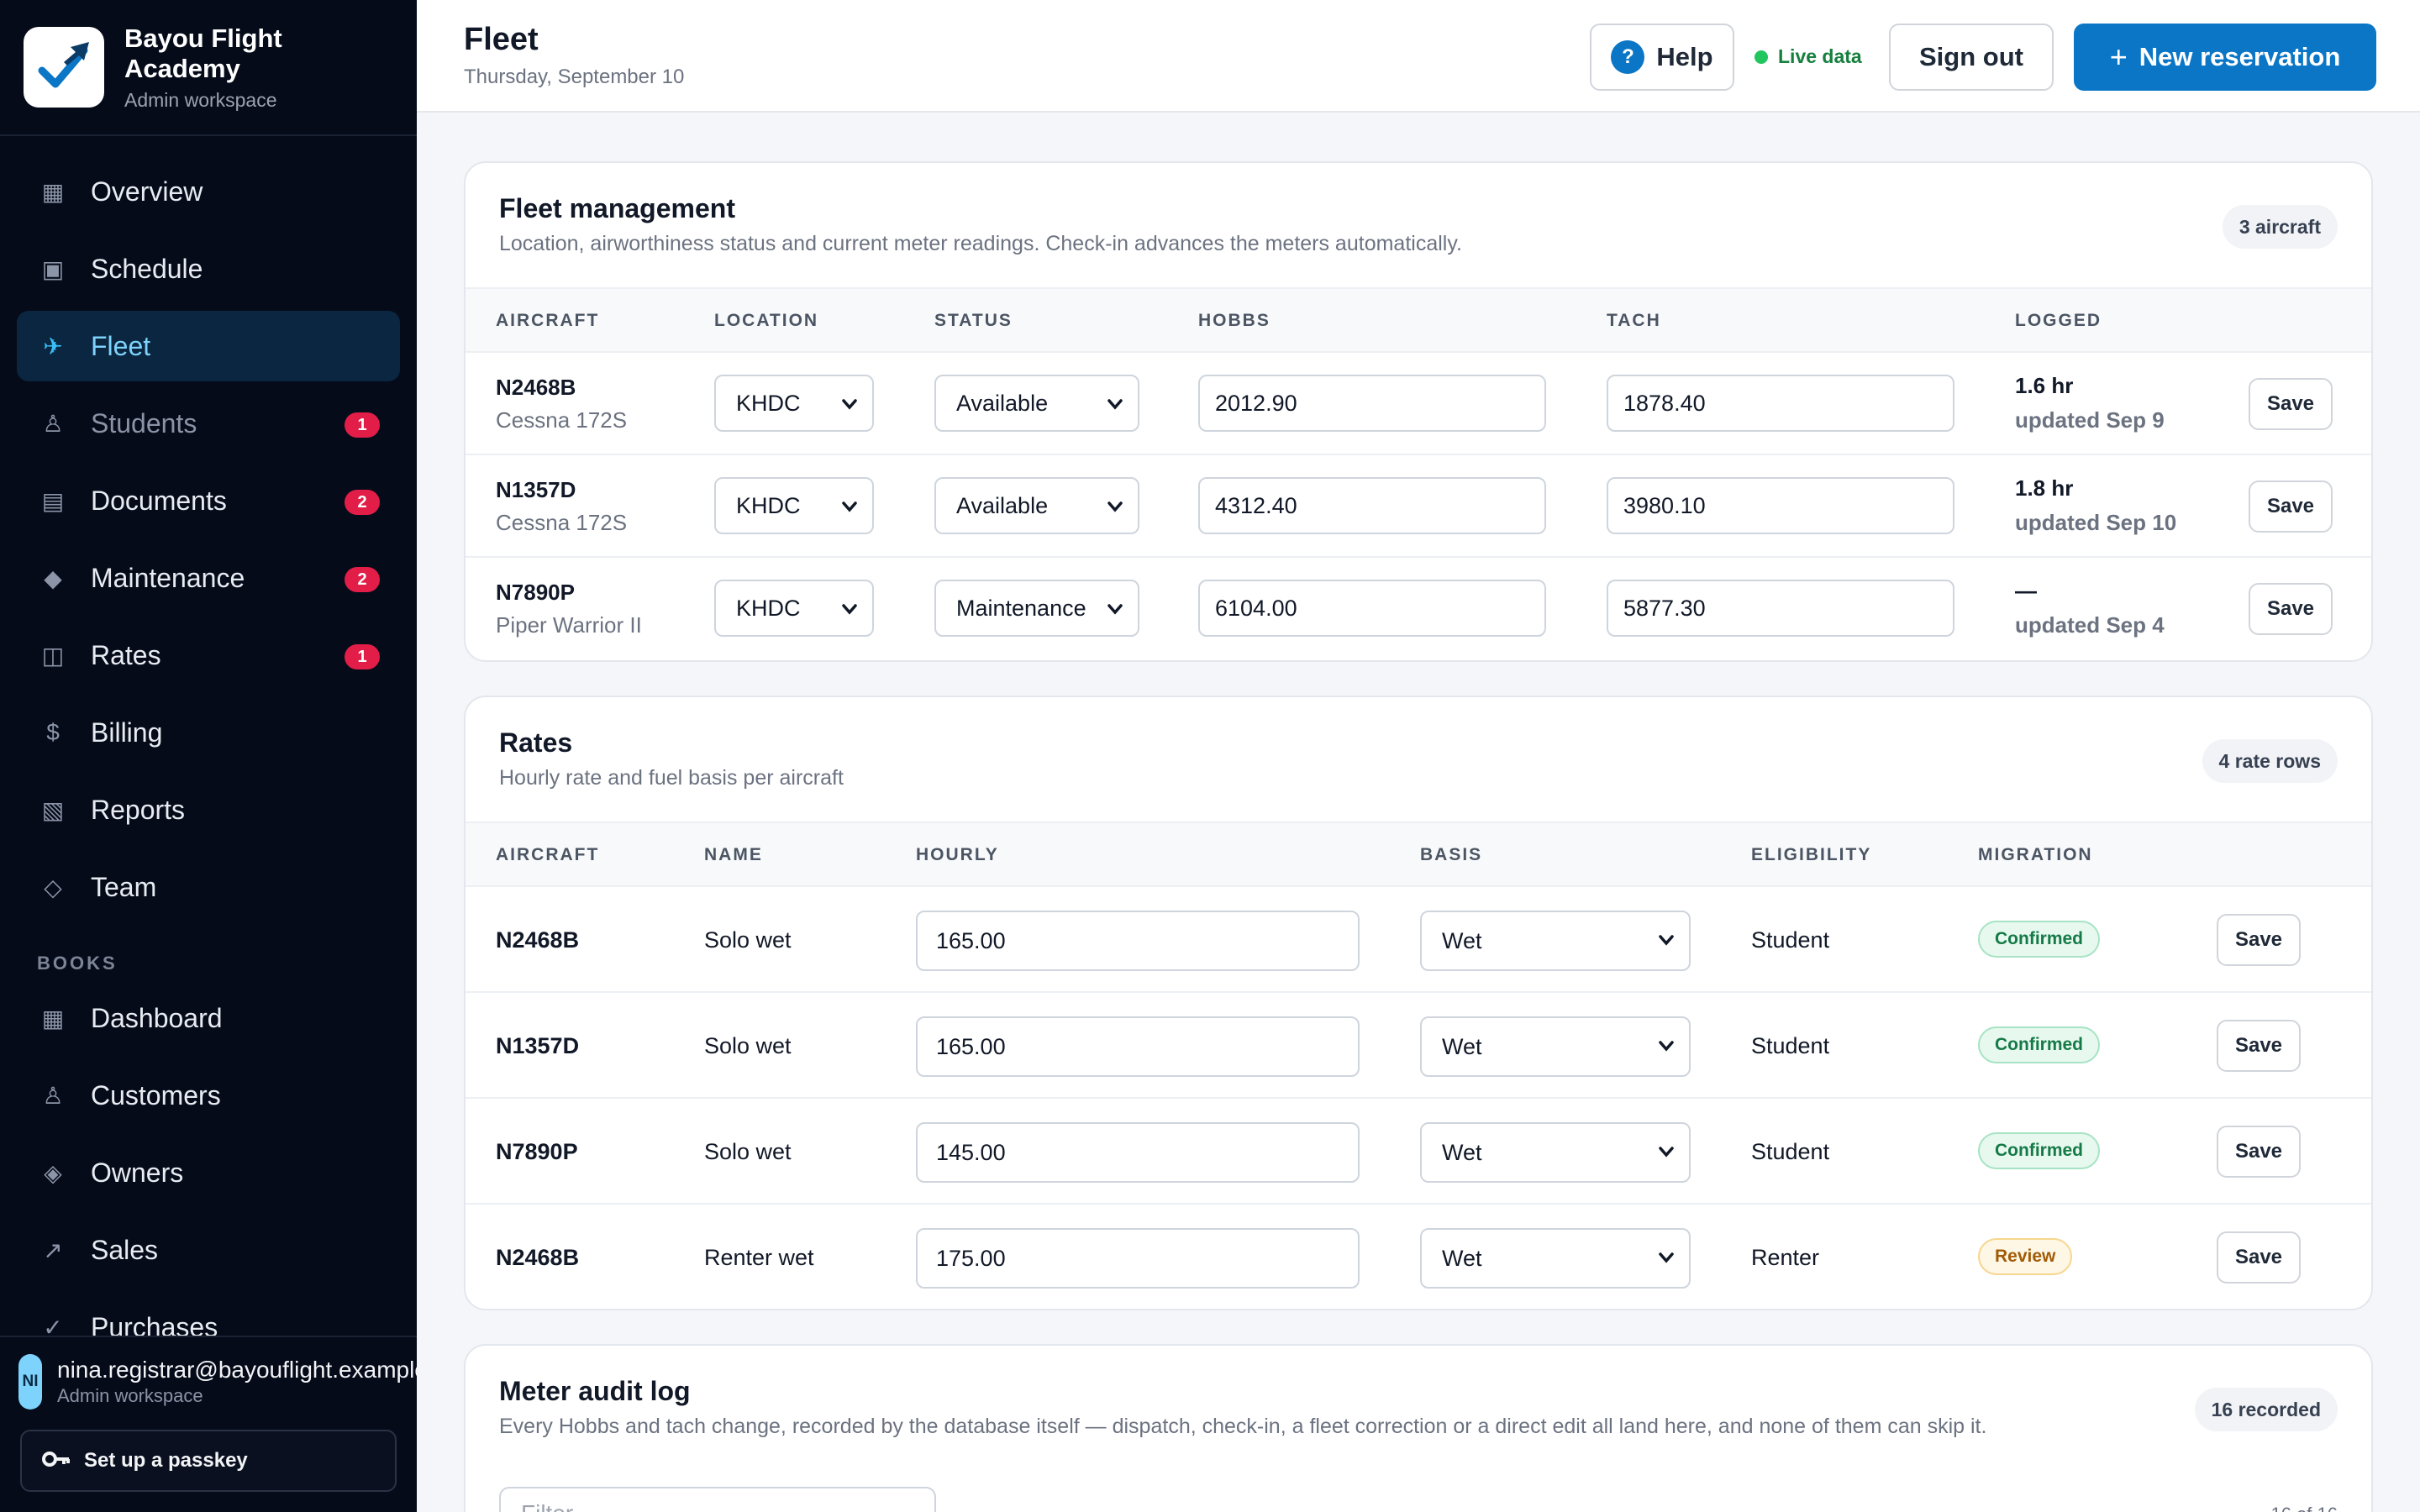 This screenshot has width=2420, height=1512. What do you see at coordinates (208, 191) in the screenshot?
I see `sidebar-item-overview: ▦ Overview` at bounding box center [208, 191].